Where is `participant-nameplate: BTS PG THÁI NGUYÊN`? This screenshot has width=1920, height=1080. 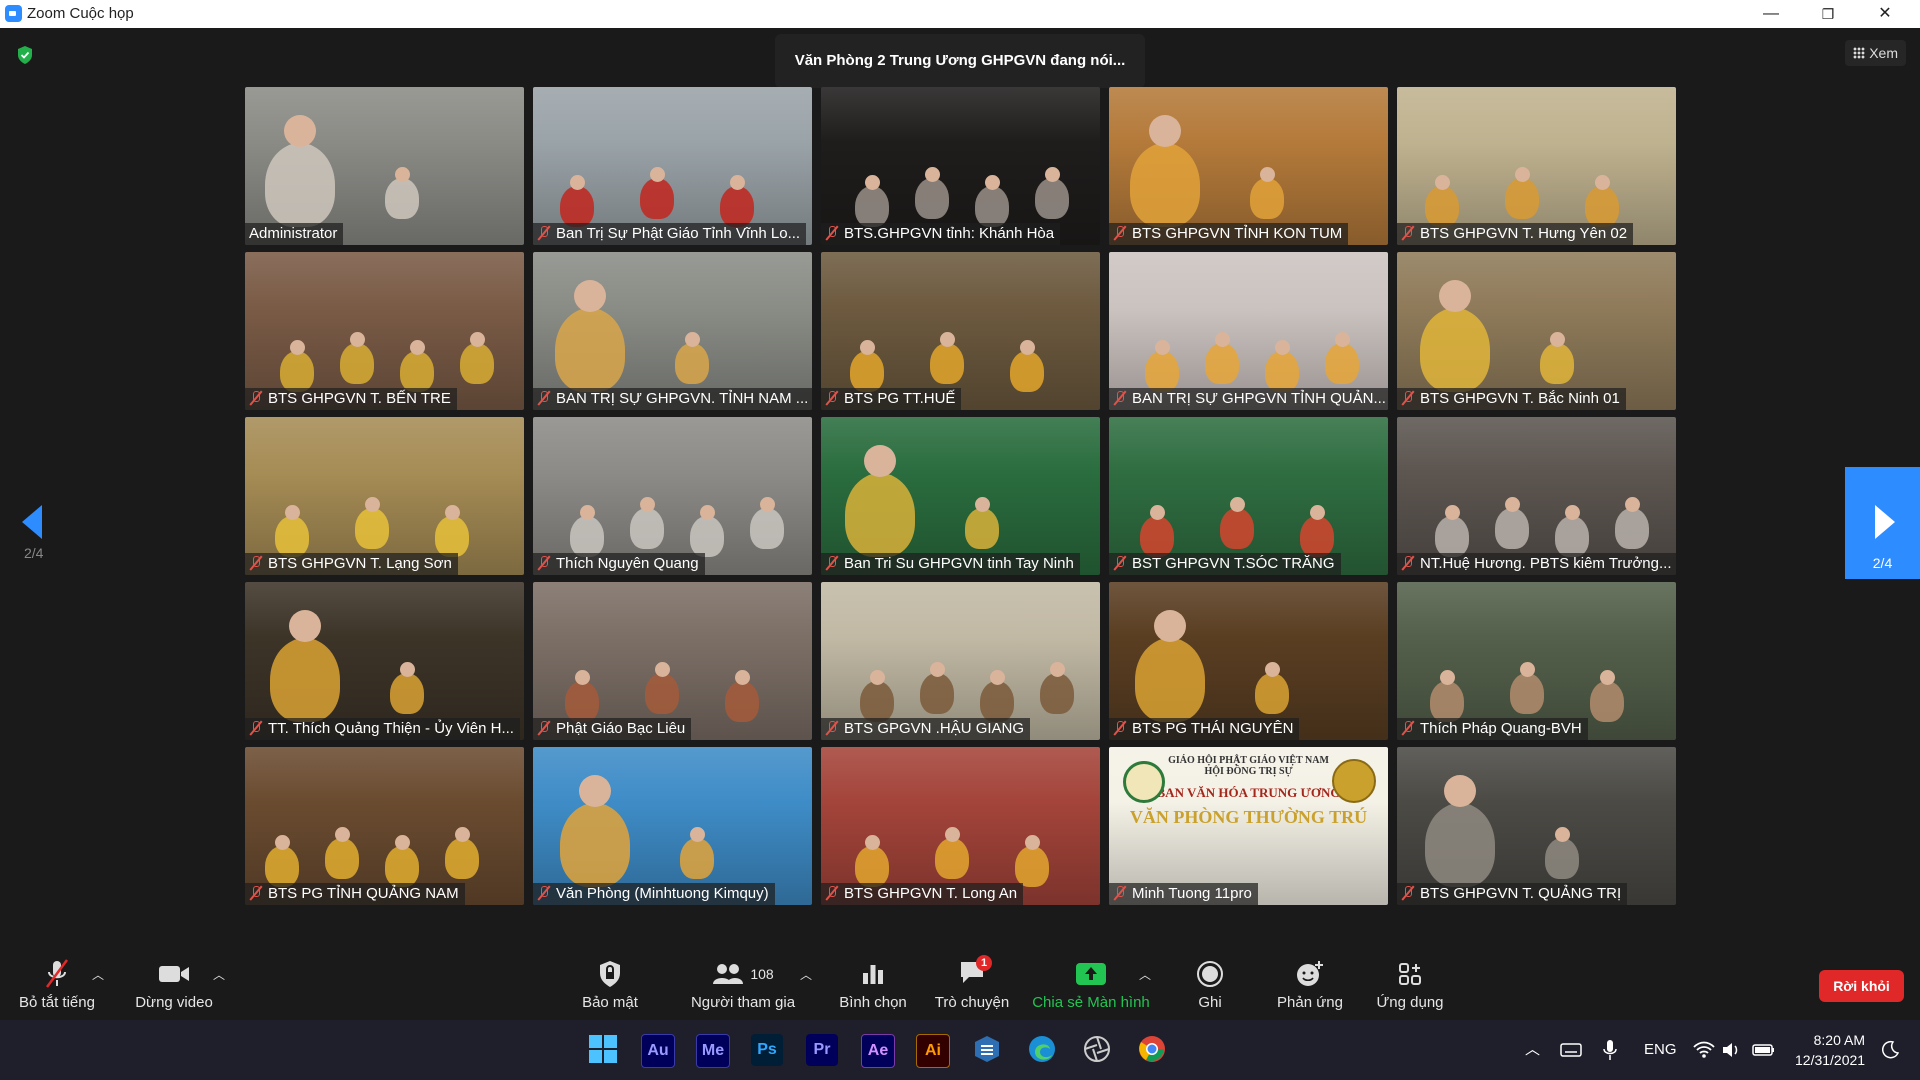
participant-nameplate: BTS PG THÁI NGUYÊN is located at coordinates (1204, 729).